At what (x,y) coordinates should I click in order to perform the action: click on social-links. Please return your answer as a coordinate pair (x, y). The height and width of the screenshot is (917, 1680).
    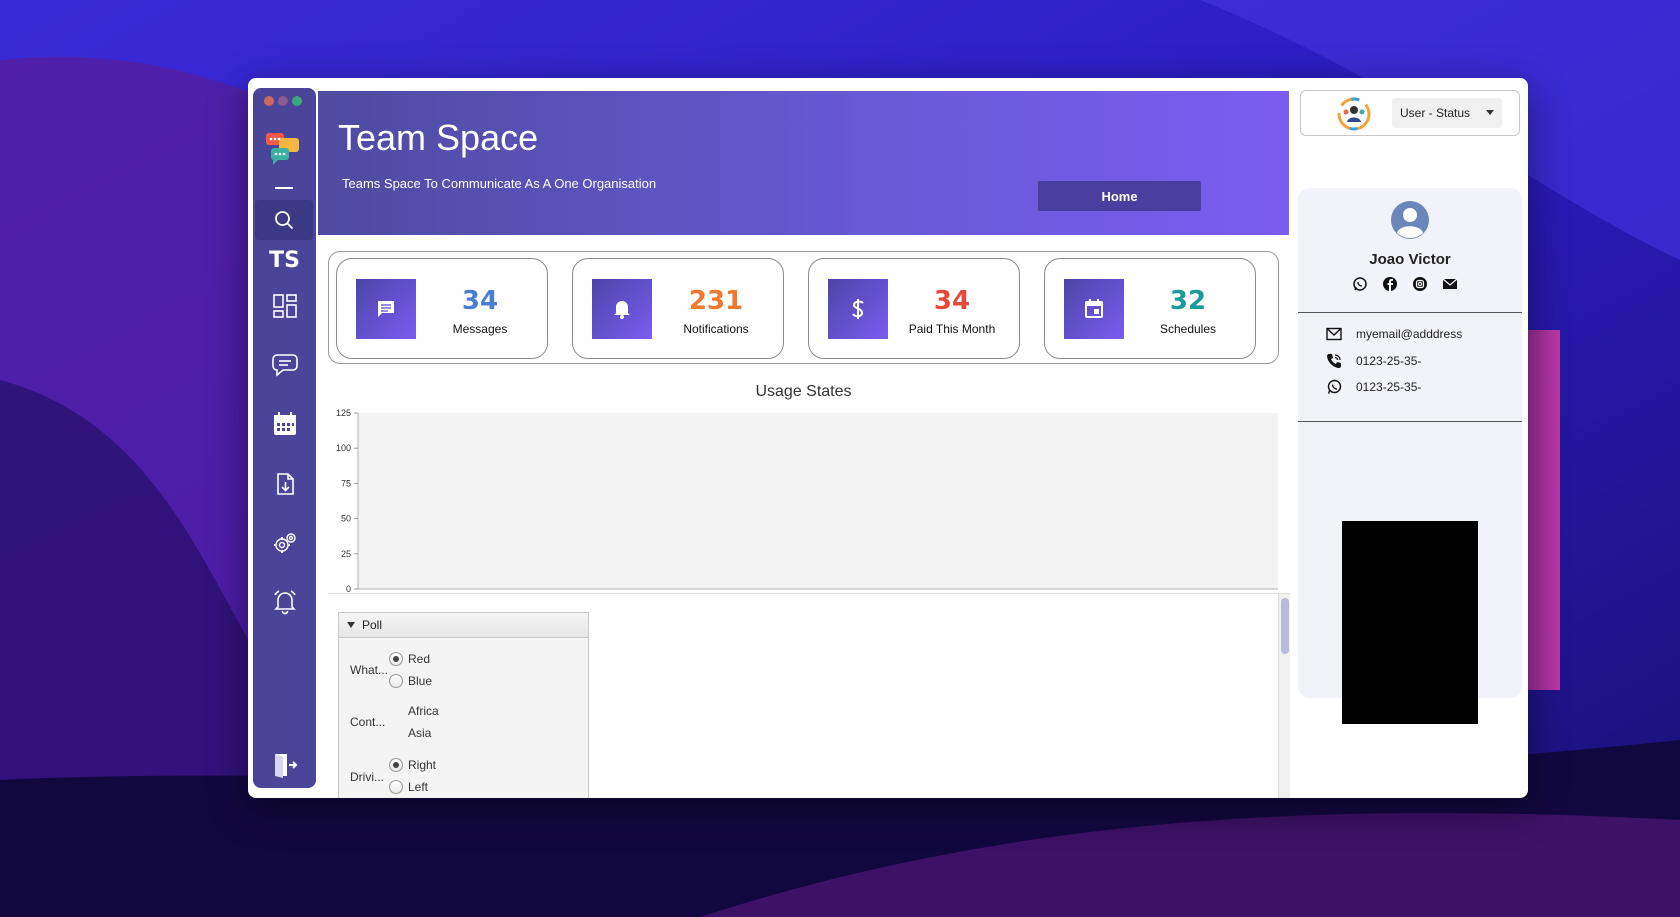
    Looking at the image, I should click on (1405, 284).